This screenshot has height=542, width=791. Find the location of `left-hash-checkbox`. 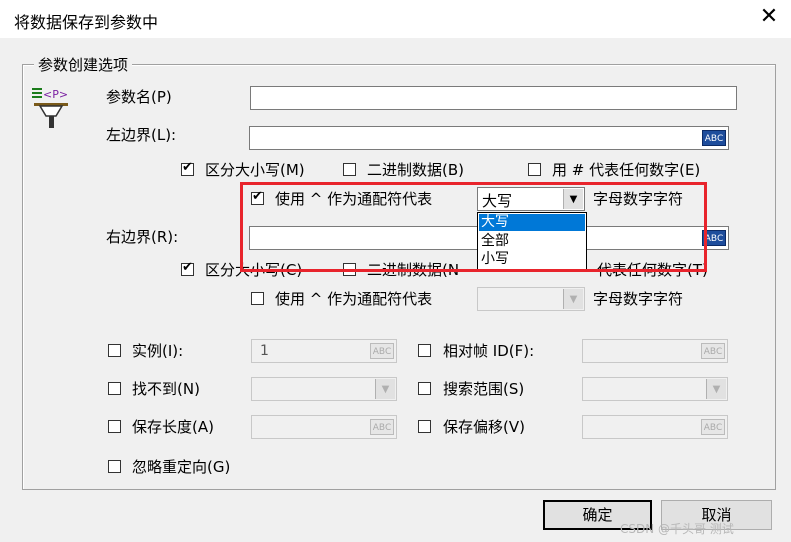

left-hash-checkbox is located at coordinates (534, 169).